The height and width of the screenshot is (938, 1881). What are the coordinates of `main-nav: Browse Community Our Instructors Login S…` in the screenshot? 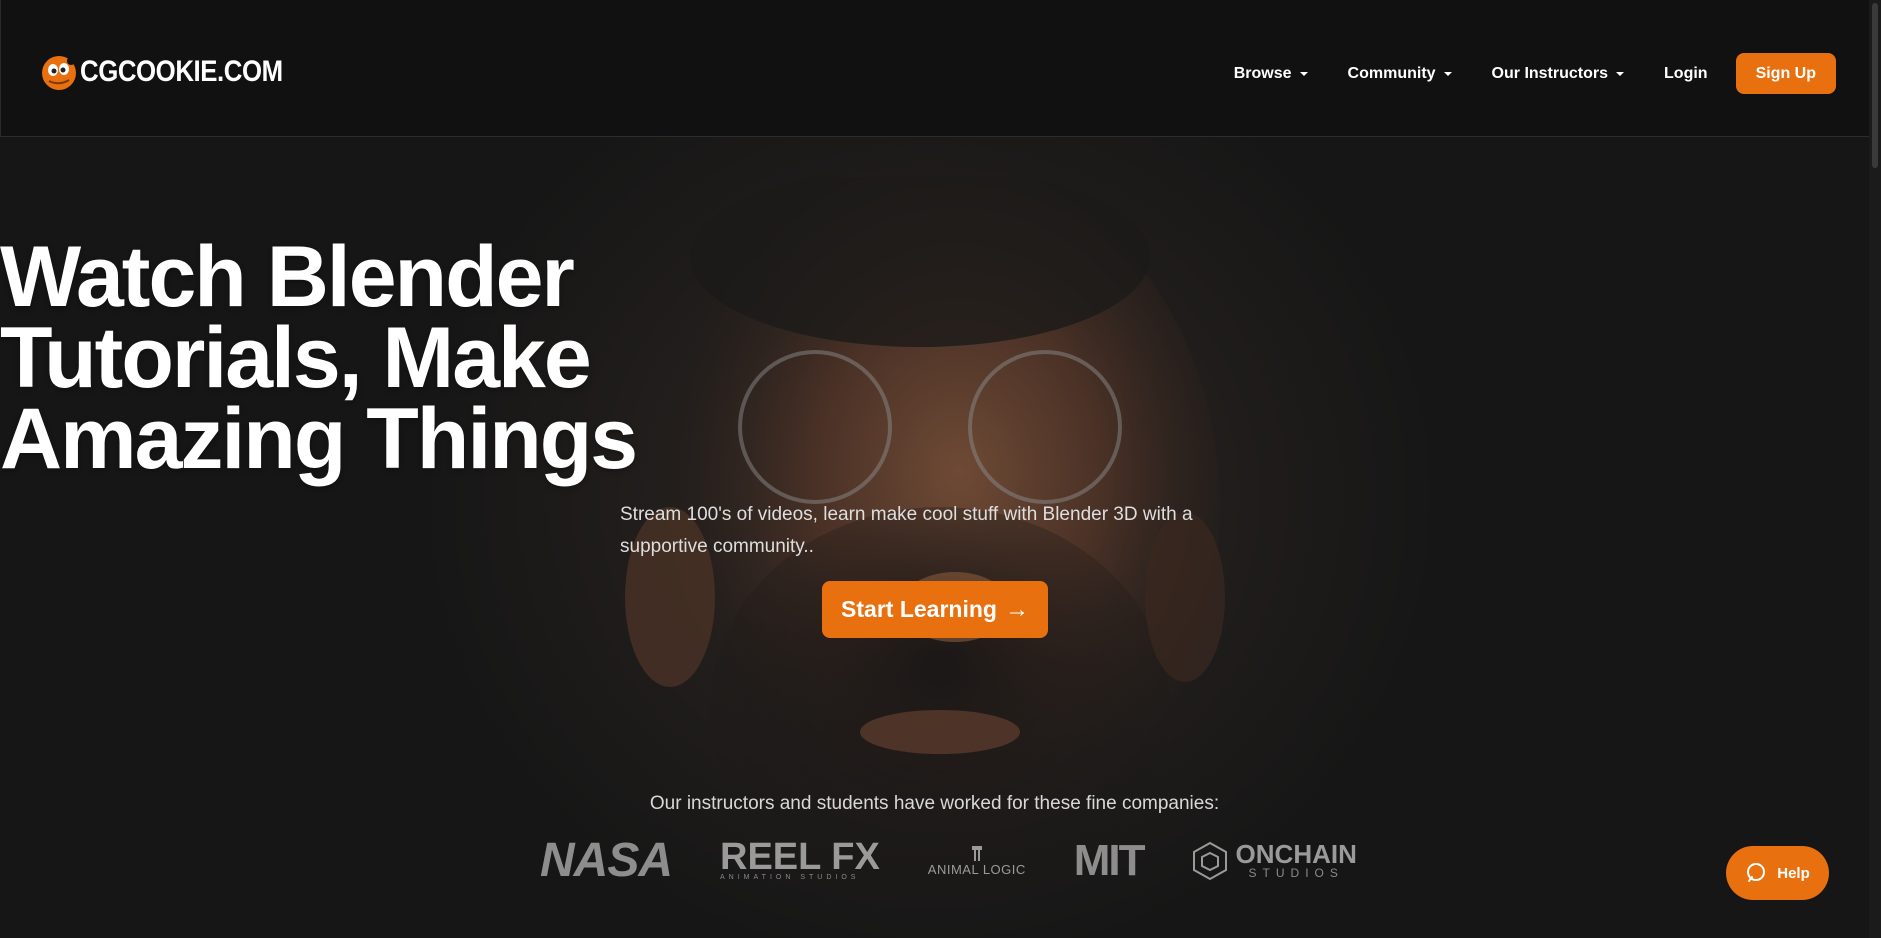 It's located at (1515, 73).